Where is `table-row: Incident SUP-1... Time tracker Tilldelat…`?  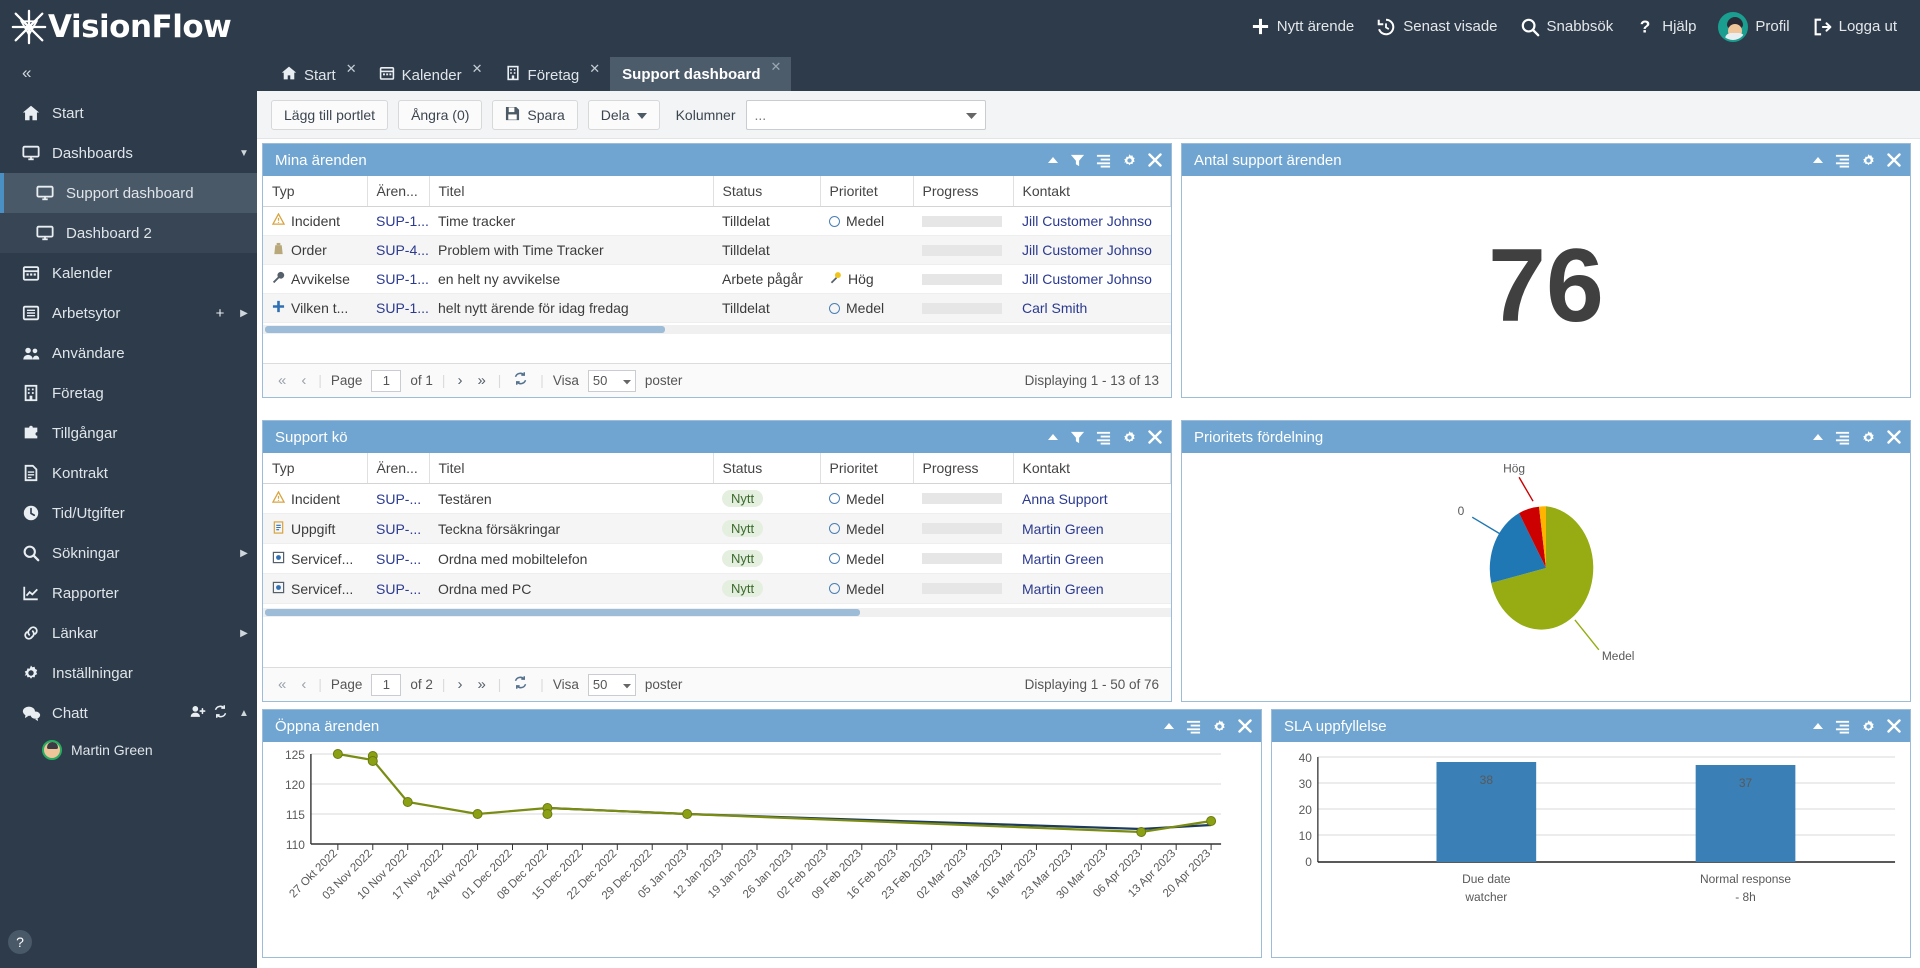 table-row: Incident SUP-1... Time tracker Tilldelat… is located at coordinates (717, 221).